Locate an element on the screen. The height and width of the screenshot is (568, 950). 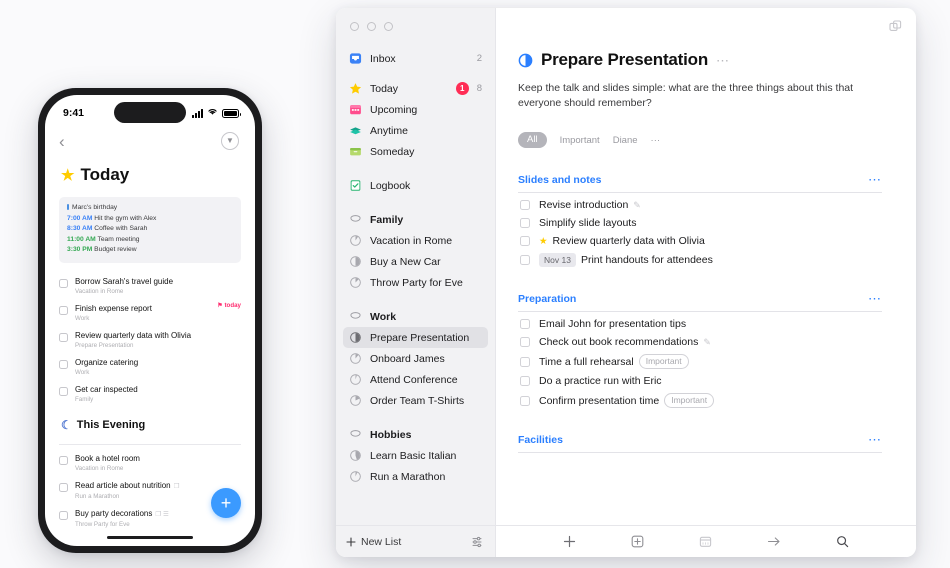
table-row: Email John for presentation tips is located at coordinates (700, 321).